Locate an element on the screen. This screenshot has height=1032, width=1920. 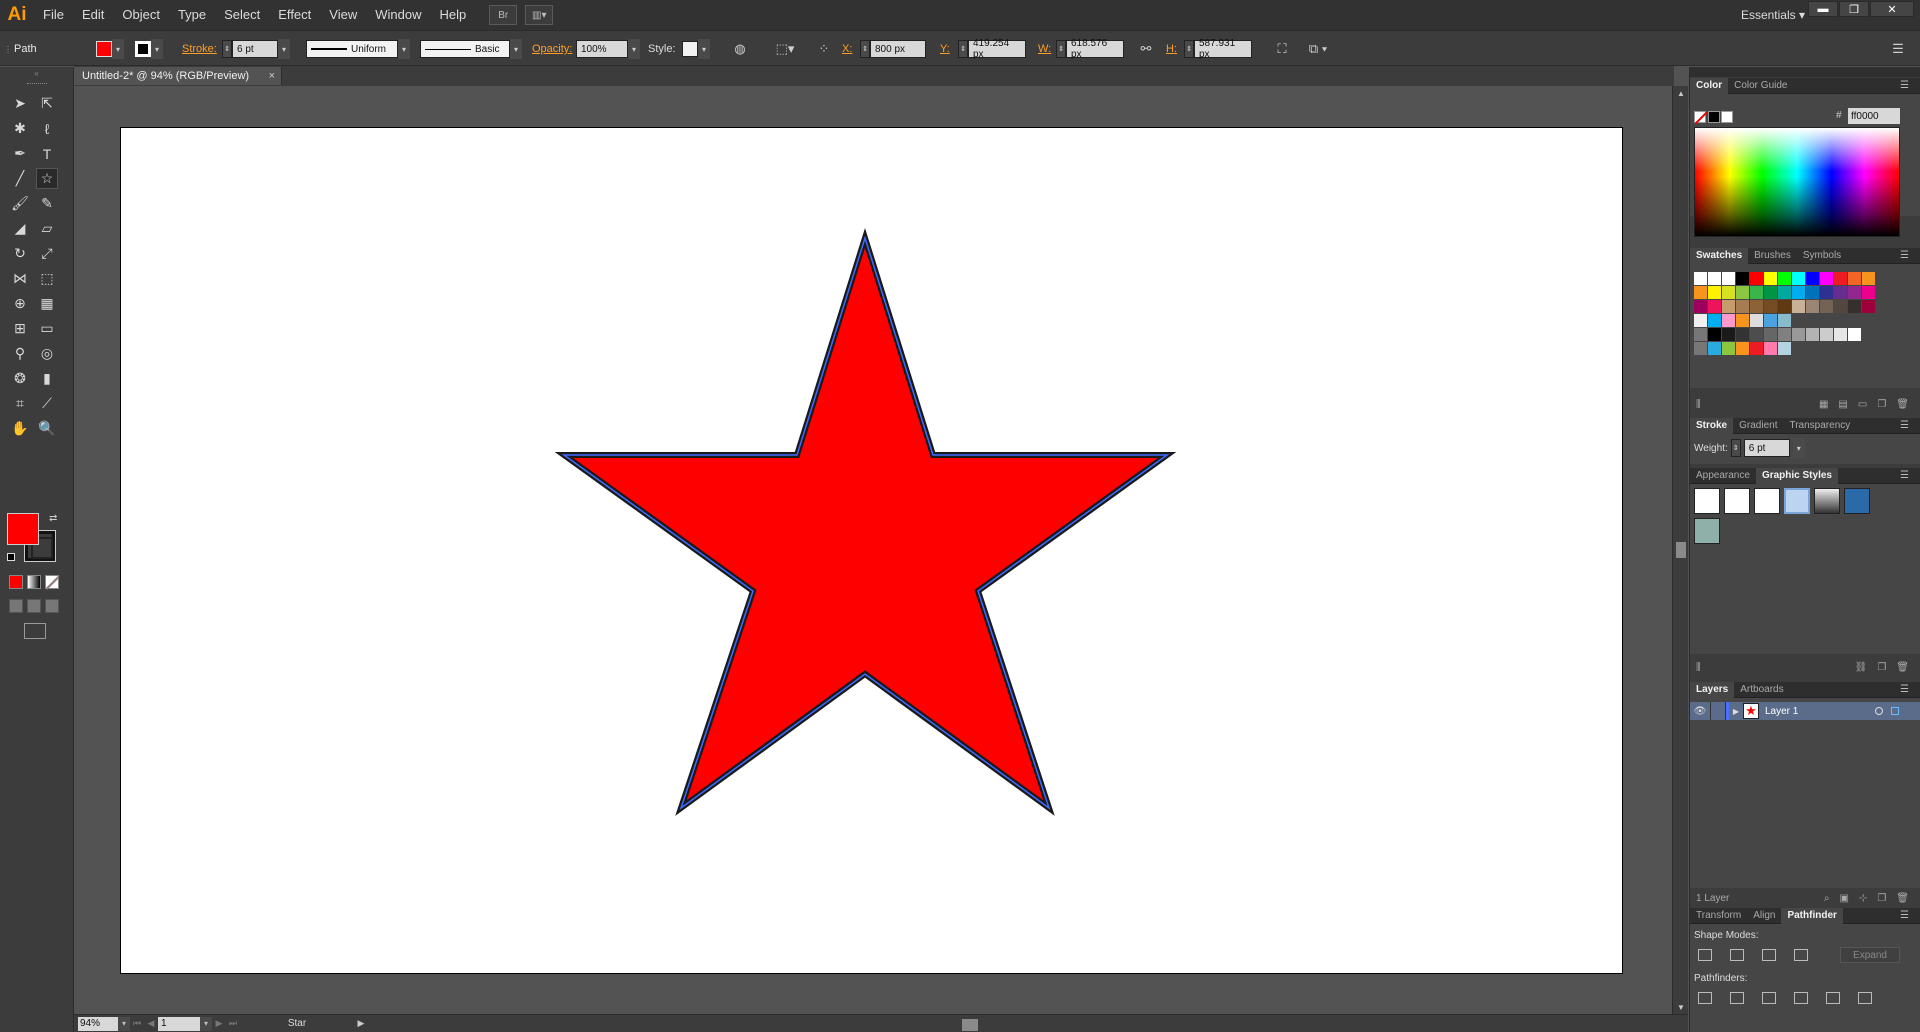
zoom-tool-icon: 🔍 is located at coordinates (47, 428).